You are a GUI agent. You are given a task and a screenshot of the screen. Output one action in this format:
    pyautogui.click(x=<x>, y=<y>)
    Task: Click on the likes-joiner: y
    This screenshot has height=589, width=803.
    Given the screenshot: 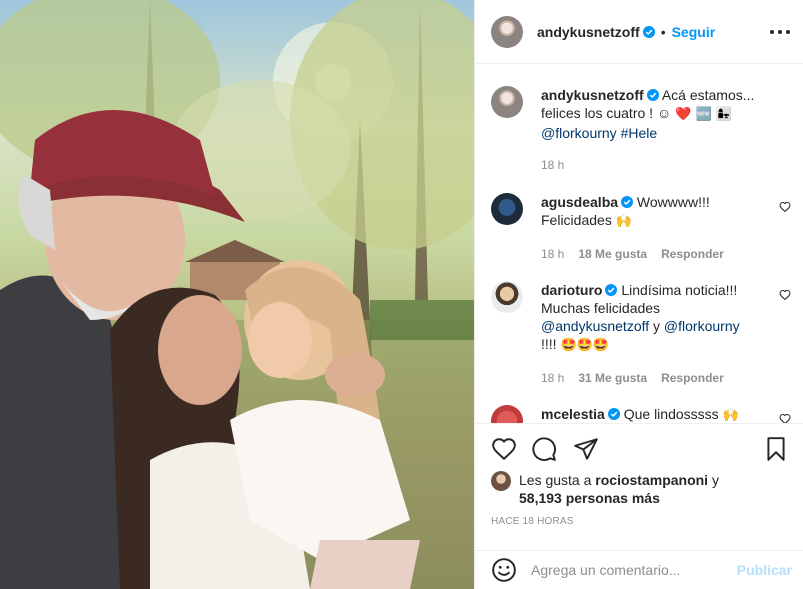 What is the action you would take?
    pyautogui.click(x=715, y=480)
    